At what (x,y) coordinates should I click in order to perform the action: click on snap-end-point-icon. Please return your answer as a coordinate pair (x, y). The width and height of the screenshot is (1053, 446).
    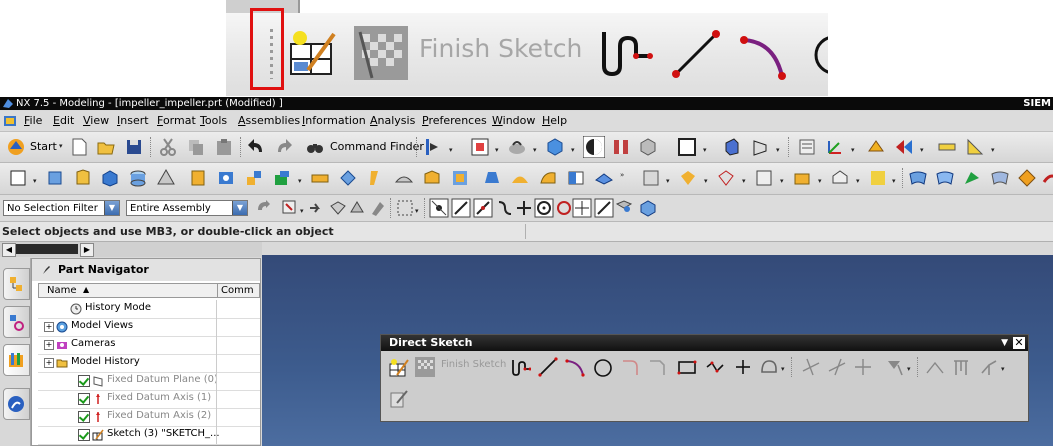
    Looking at the image, I should click on (461, 208).